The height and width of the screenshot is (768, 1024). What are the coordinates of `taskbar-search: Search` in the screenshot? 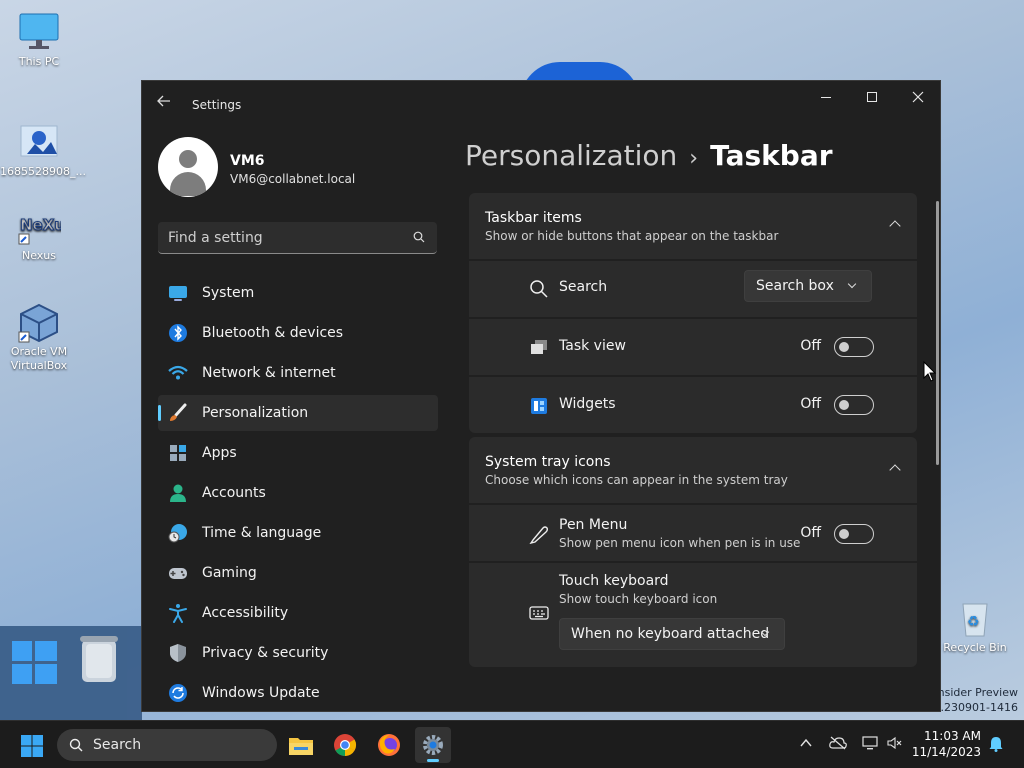 It's located at (167, 745).